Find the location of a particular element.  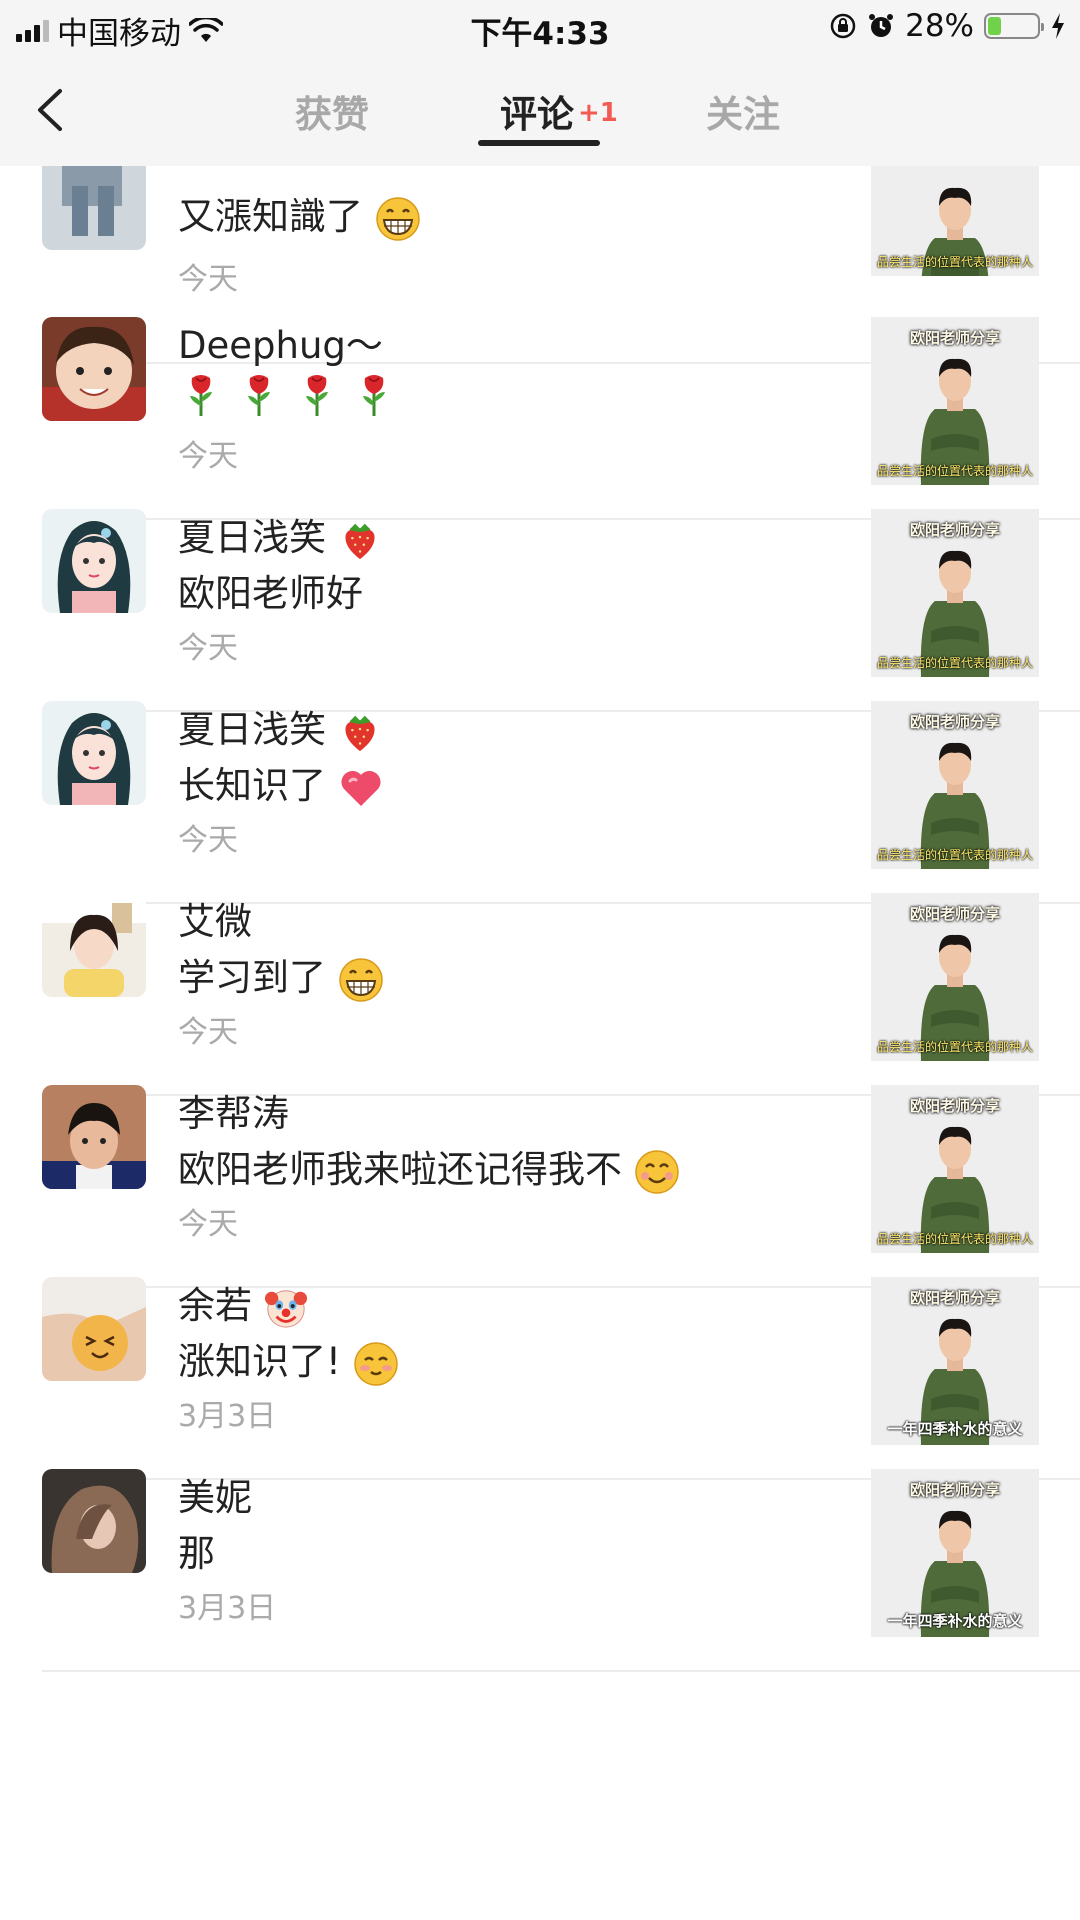

rose-emojis is located at coordinates (287, 393).